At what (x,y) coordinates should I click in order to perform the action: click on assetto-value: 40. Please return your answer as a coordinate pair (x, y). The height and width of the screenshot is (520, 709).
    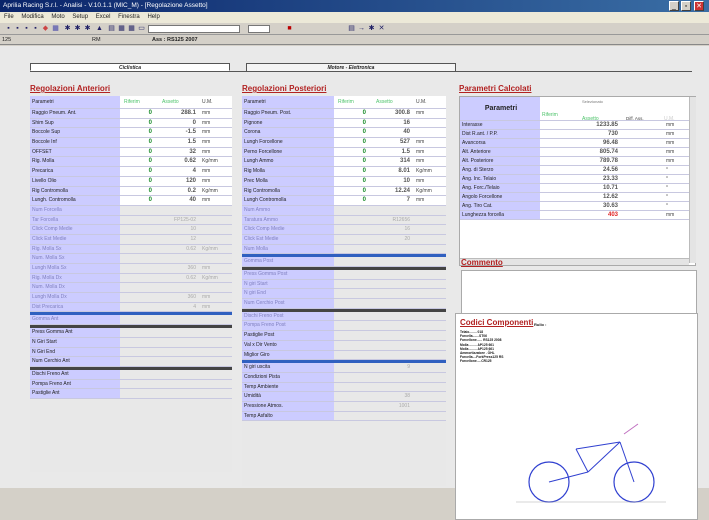
    Looking at the image, I should click on (391, 132).